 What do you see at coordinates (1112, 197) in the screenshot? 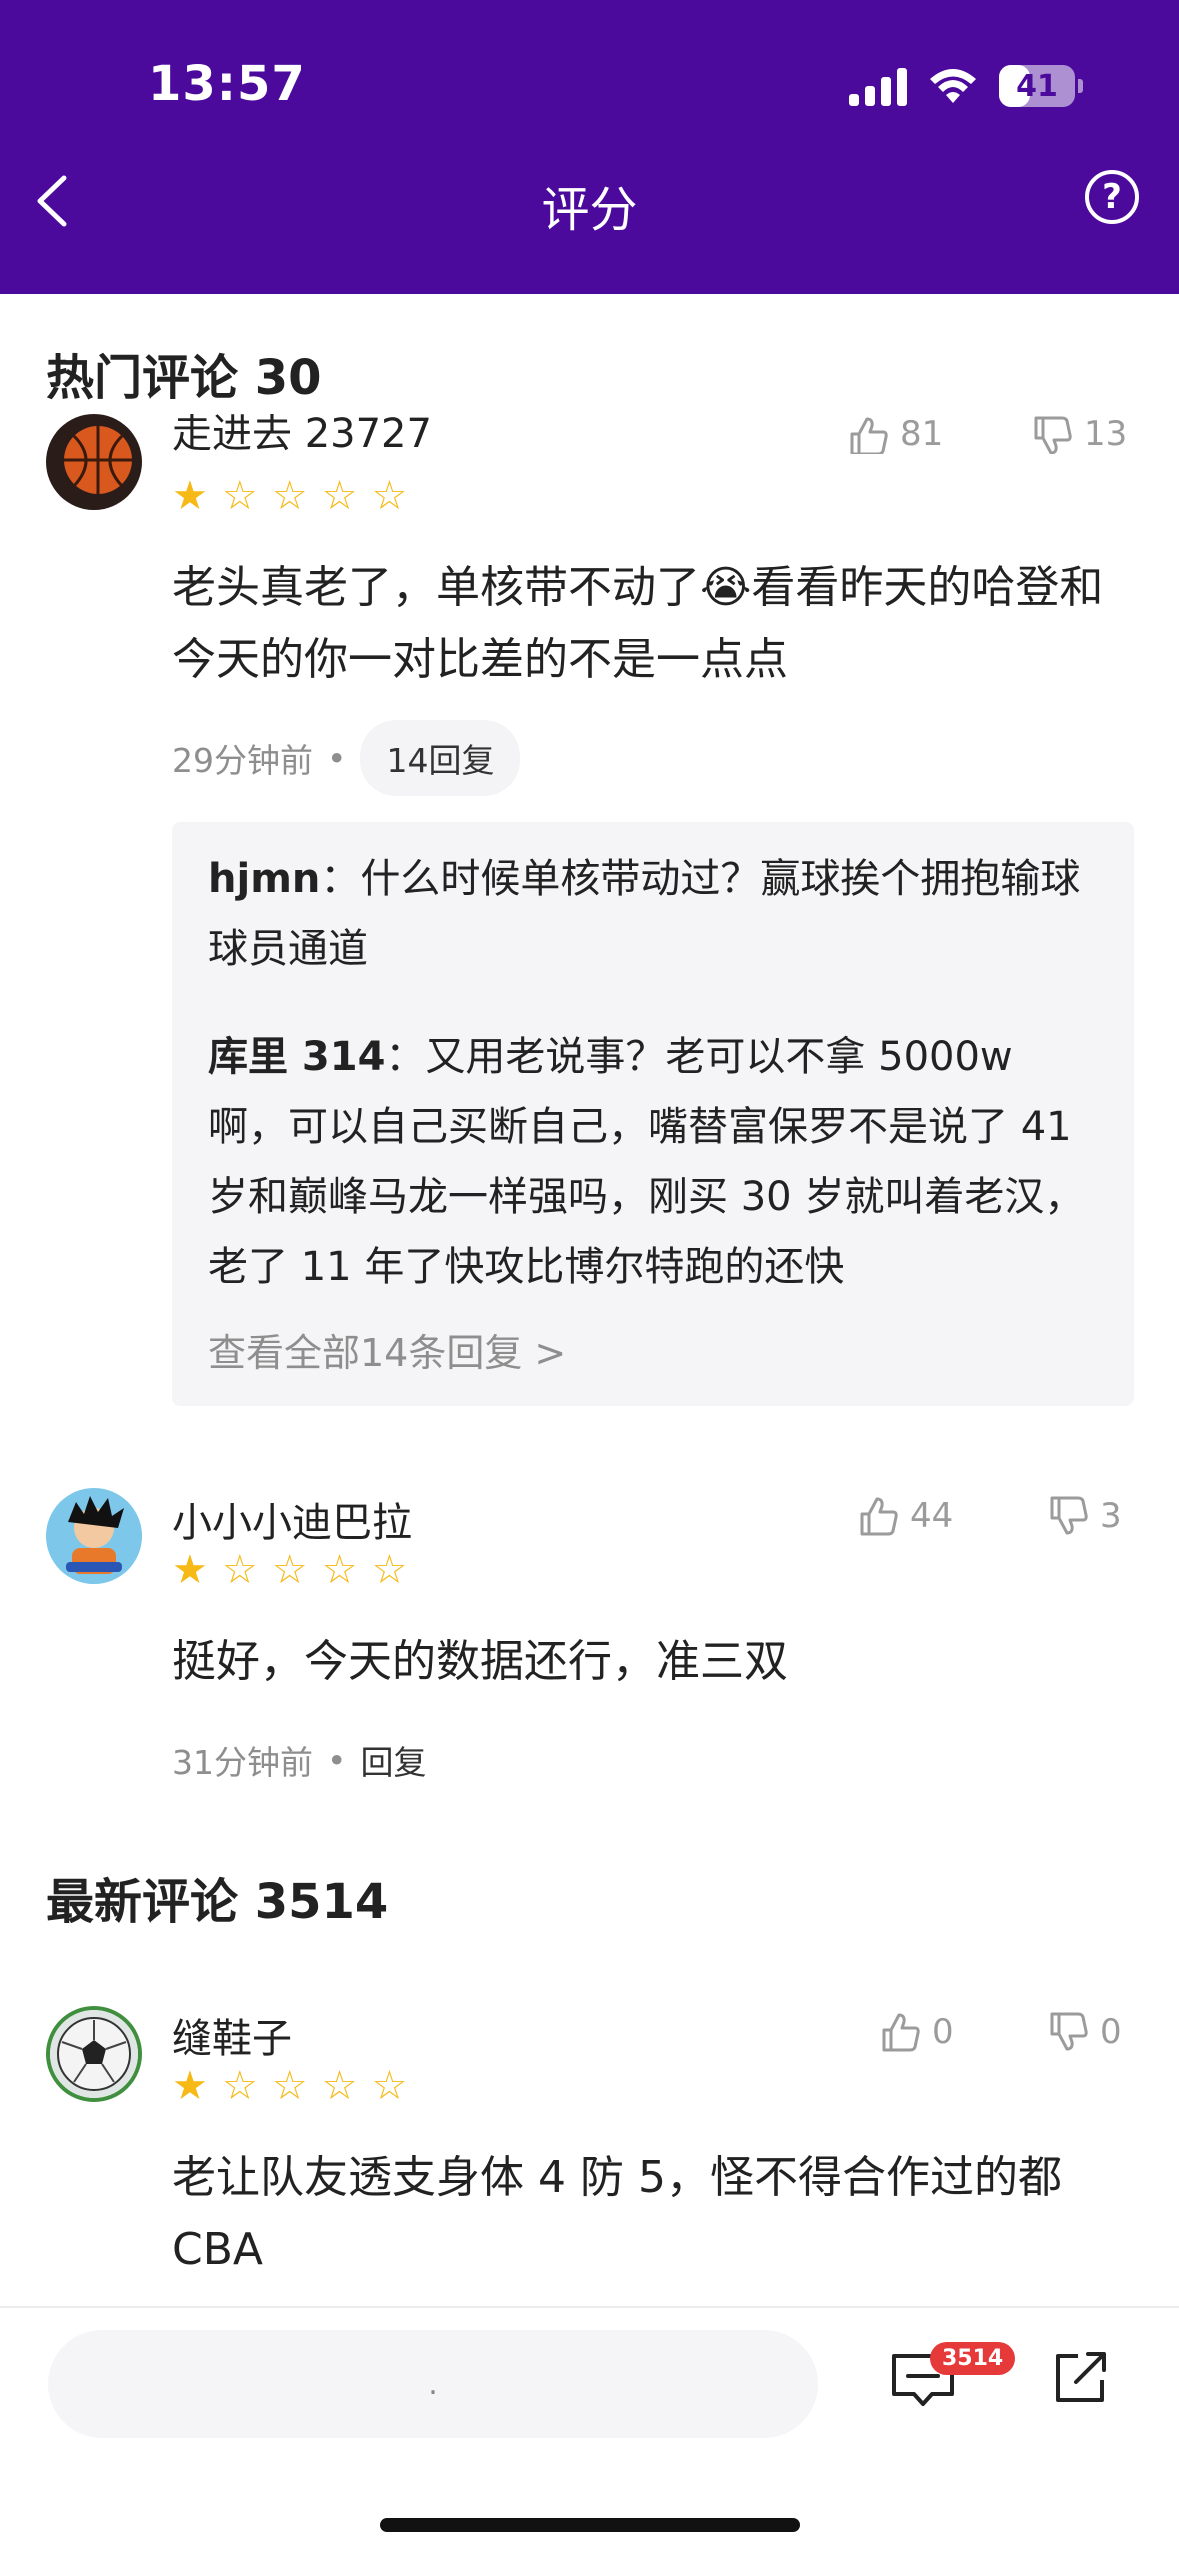
I see `help-icon: ?` at bounding box center [1112, 197].